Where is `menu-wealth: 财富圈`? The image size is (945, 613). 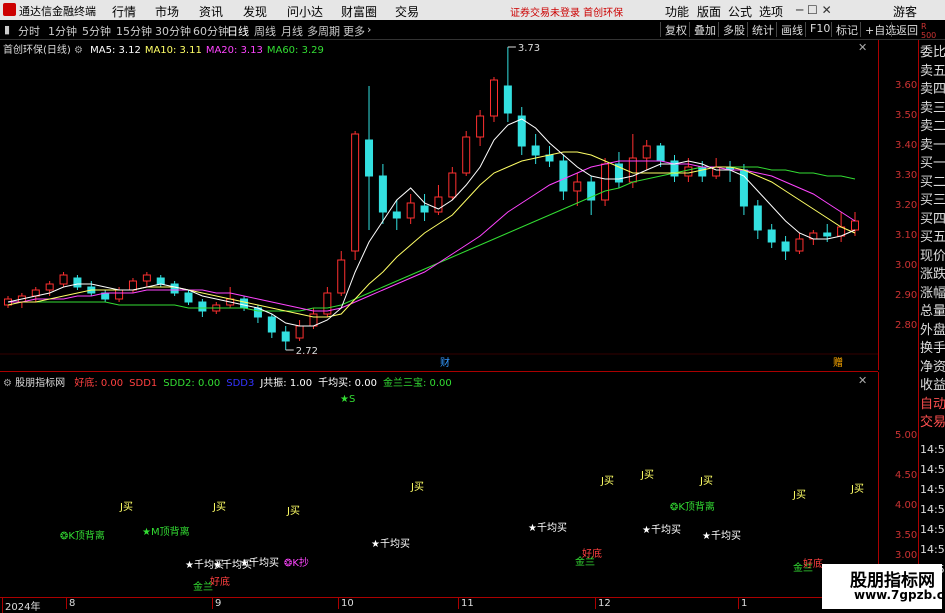
menu-wealth: 财富圈 is located at coordinates (359, 11).